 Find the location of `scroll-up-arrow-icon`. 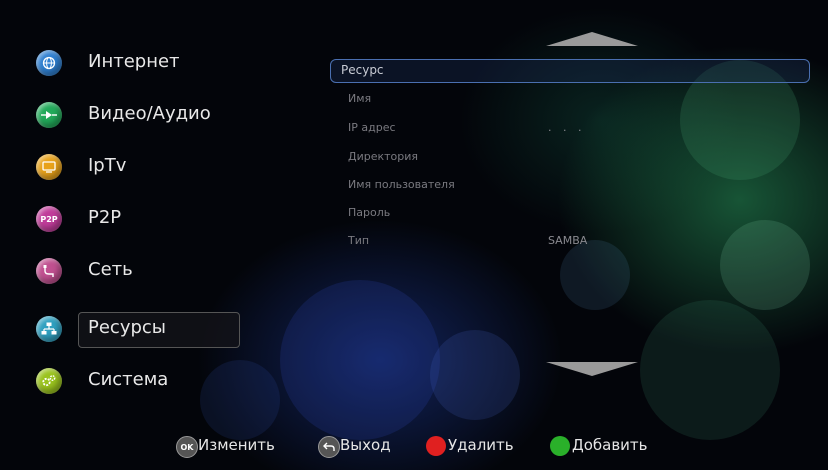

scroll-up-arrow-icon is located at coordinates (592, 39).